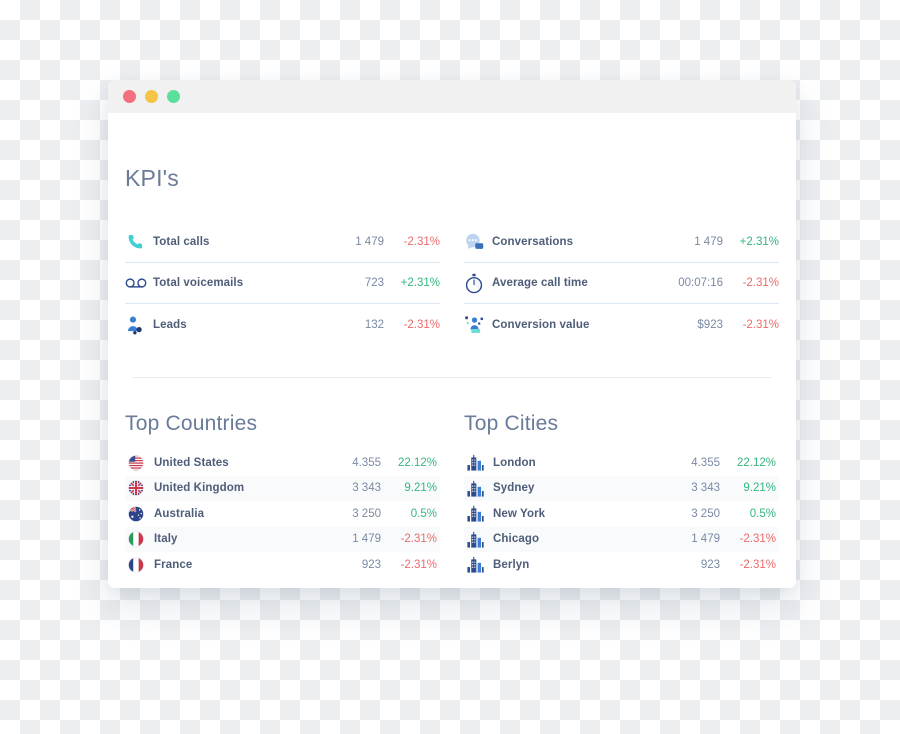 Image resolution: width=900 pixels, height=734 pixels. I want to click on kpi-row-total-calls: Total calls 1 479 -2.31%, so click(282, 242).